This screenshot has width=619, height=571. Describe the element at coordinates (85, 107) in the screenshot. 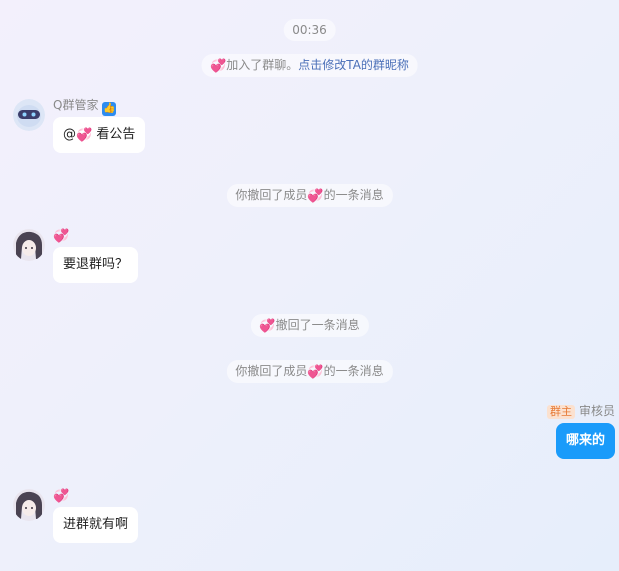

I see `sender-name: Q群管家 👍` at that location.